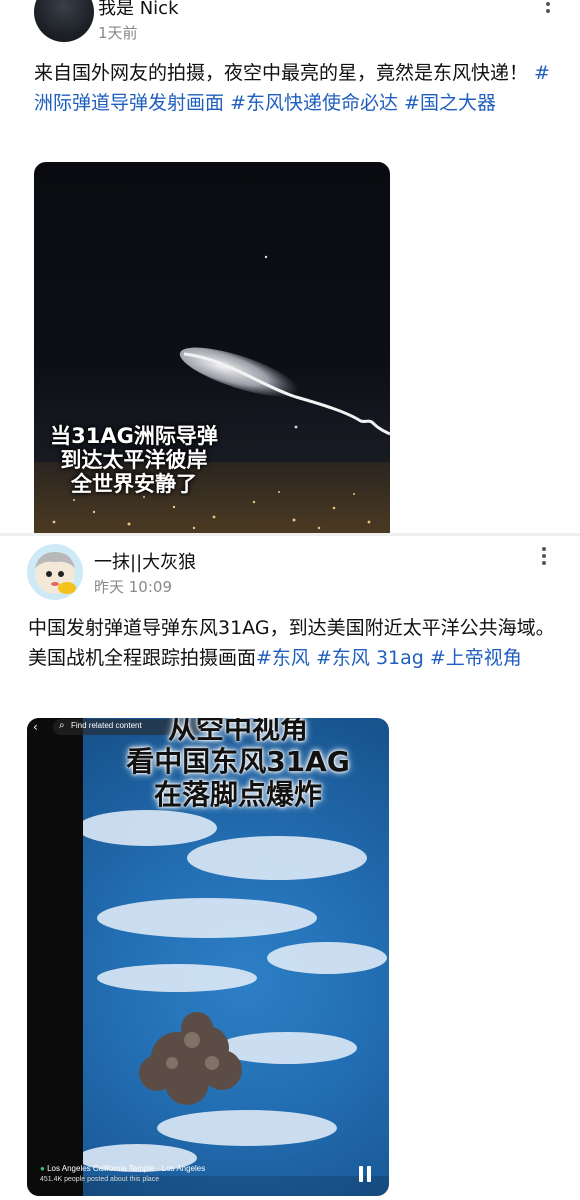 The height and width of the screenshot is (1200, 580). I want to click on back-arrow-icon: ‹, so click(39, 727).